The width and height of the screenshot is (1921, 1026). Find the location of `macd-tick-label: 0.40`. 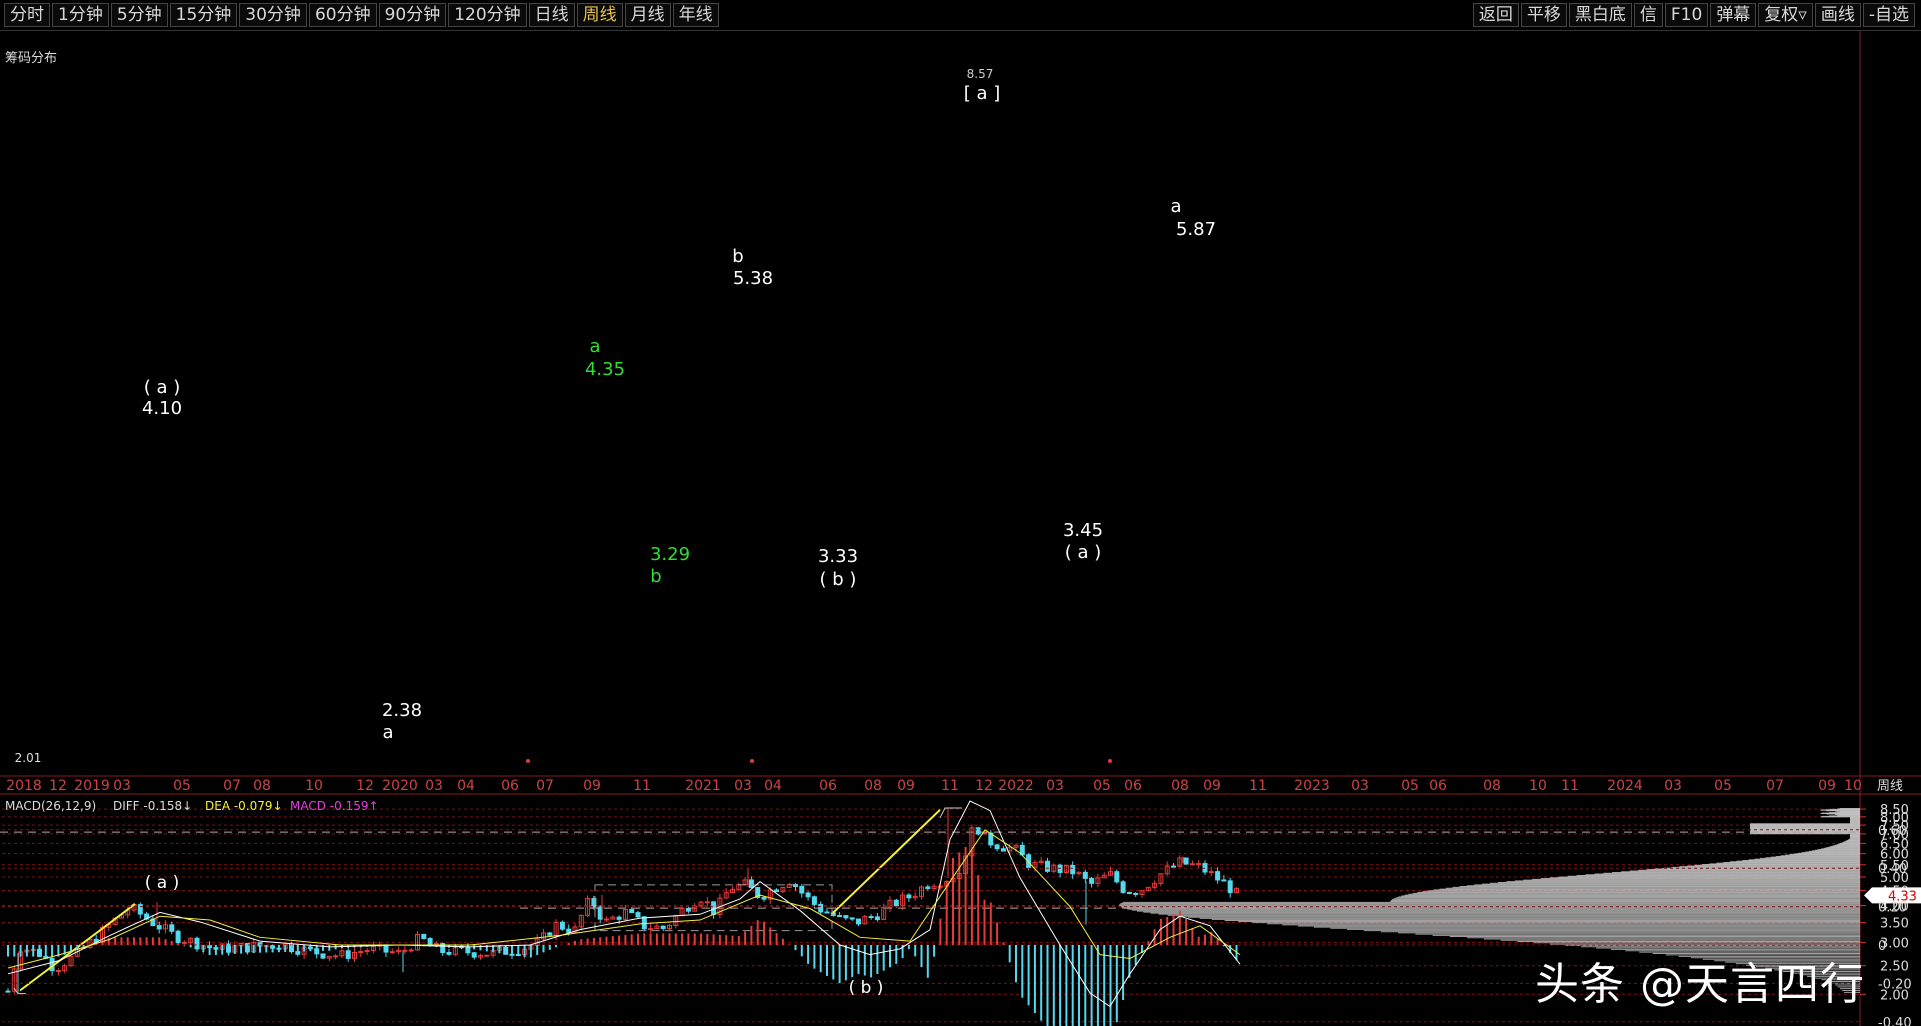

macd-tick-label: 0.40 is located at coordinates (1892, 869).